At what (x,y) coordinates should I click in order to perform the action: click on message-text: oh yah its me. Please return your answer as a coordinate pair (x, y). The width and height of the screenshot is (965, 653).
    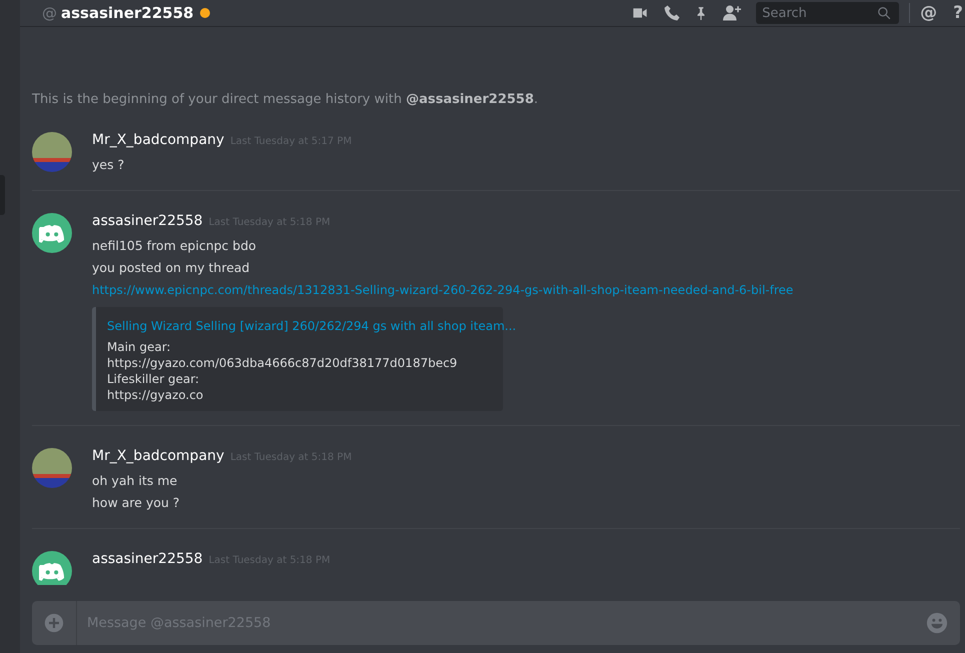
    Looking at the image, I should click on (135, 481).